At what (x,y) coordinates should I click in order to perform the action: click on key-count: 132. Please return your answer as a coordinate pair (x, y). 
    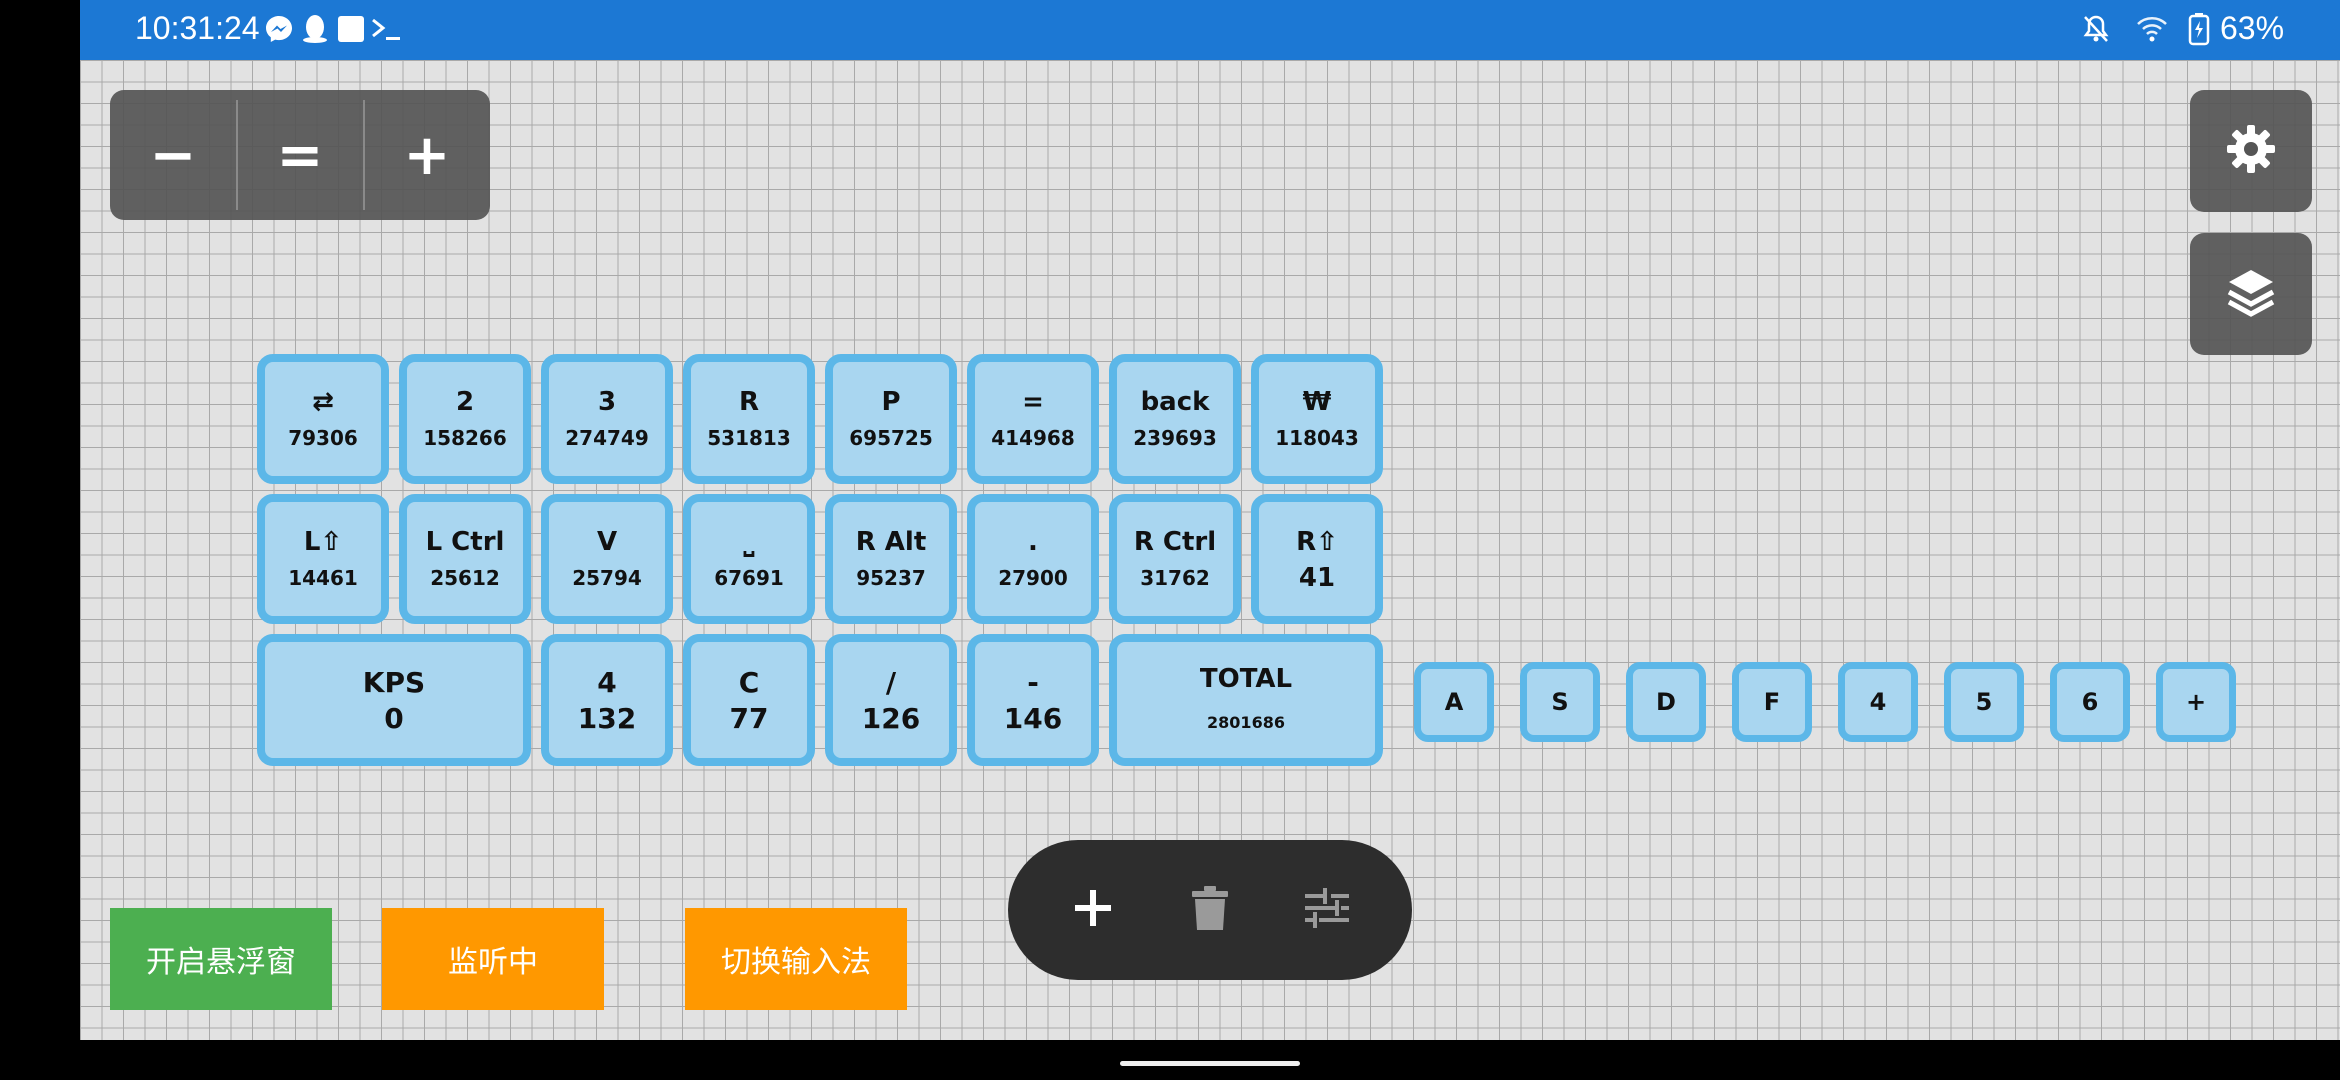
    Looking at the image, I should click on (607, 718).